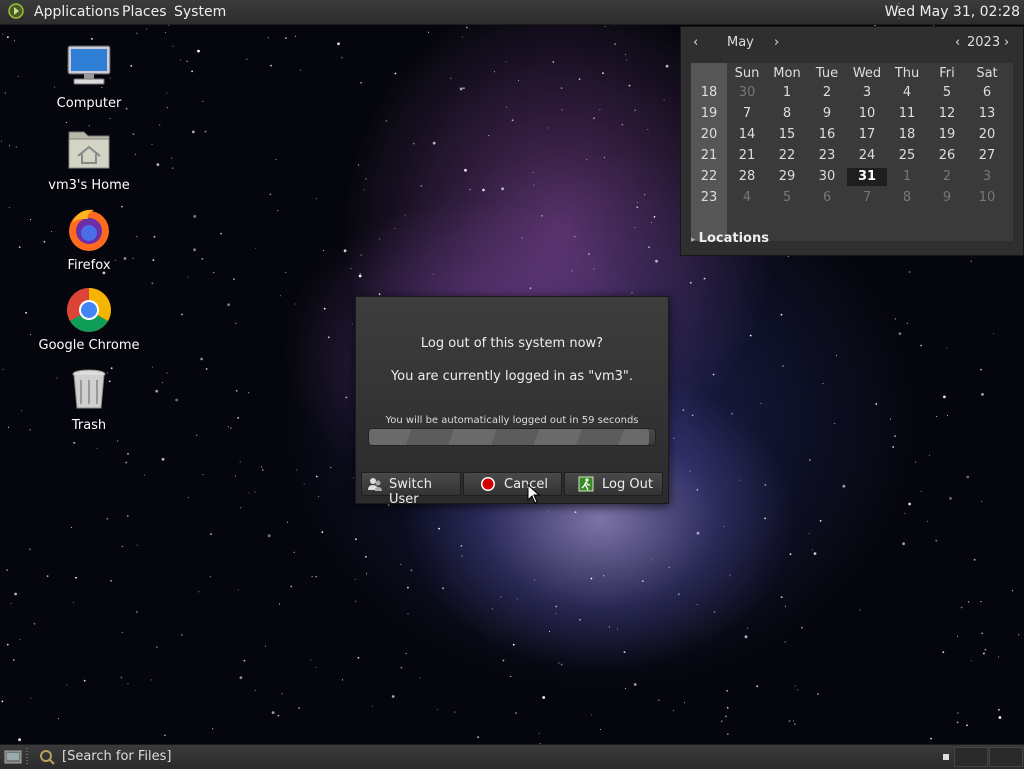 This screenshot has width=1024, height=769. I want to click on locations-expander: ▸ Locations, so click(730, 238).